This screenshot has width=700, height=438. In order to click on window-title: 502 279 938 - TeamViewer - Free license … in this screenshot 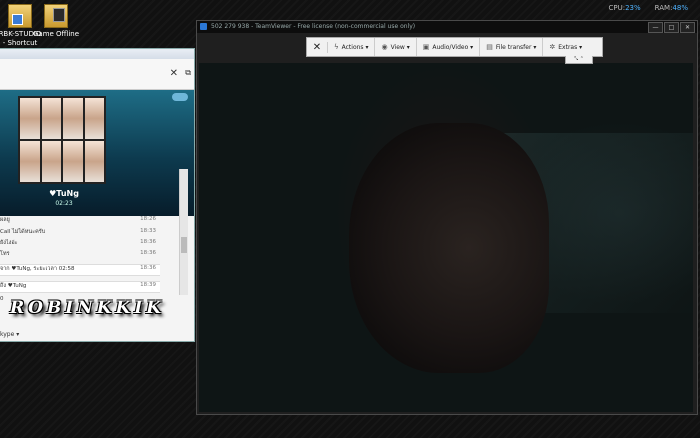, I will do `click(313, 26)`.